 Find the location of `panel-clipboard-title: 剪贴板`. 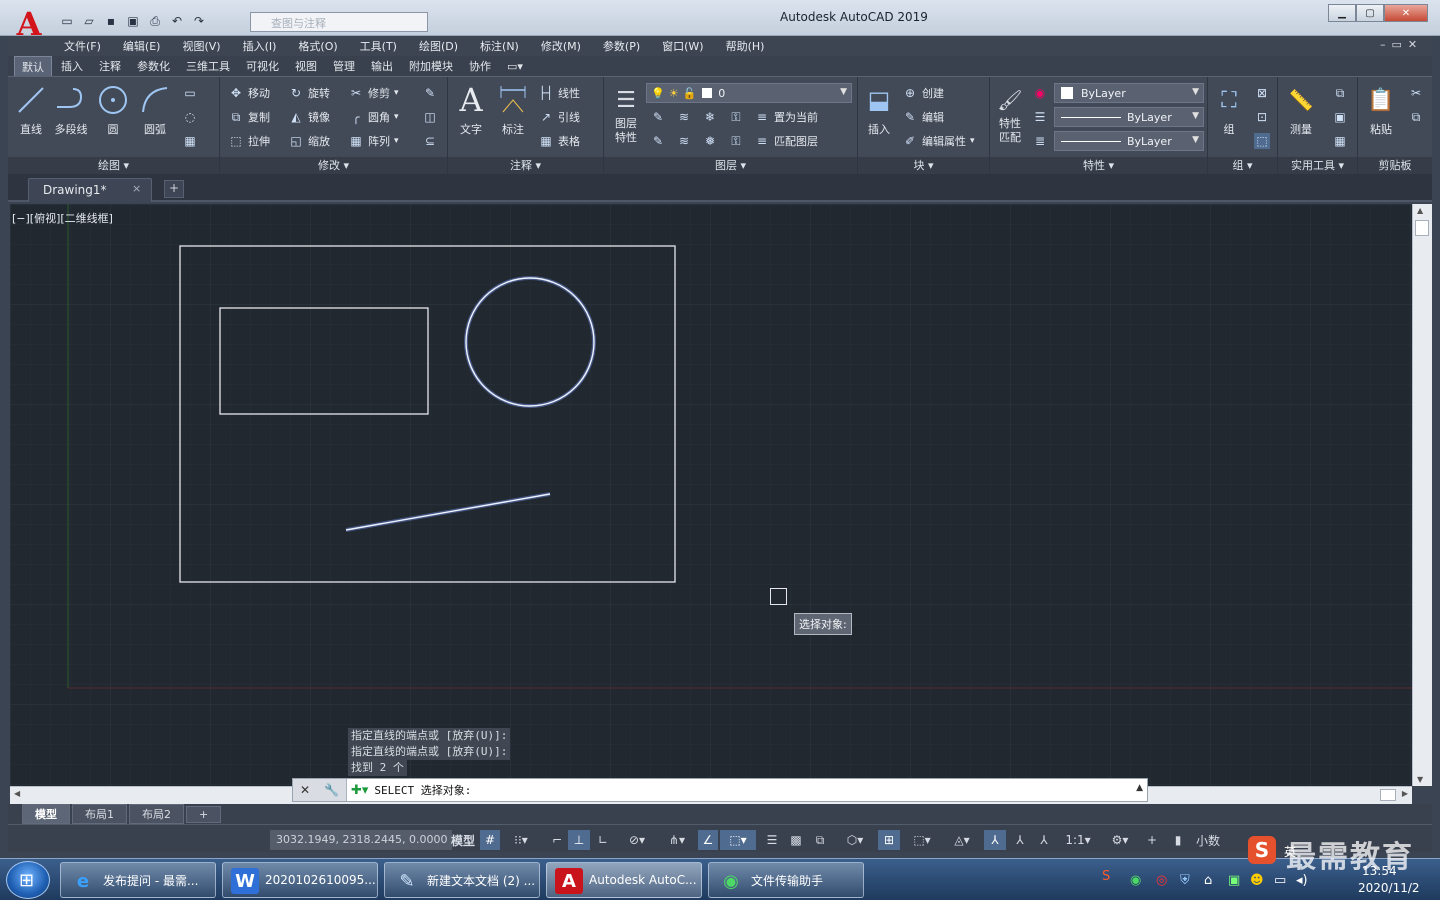

panel-clipboard-title: 剪贴板 is located at coordinates (1395, 166).